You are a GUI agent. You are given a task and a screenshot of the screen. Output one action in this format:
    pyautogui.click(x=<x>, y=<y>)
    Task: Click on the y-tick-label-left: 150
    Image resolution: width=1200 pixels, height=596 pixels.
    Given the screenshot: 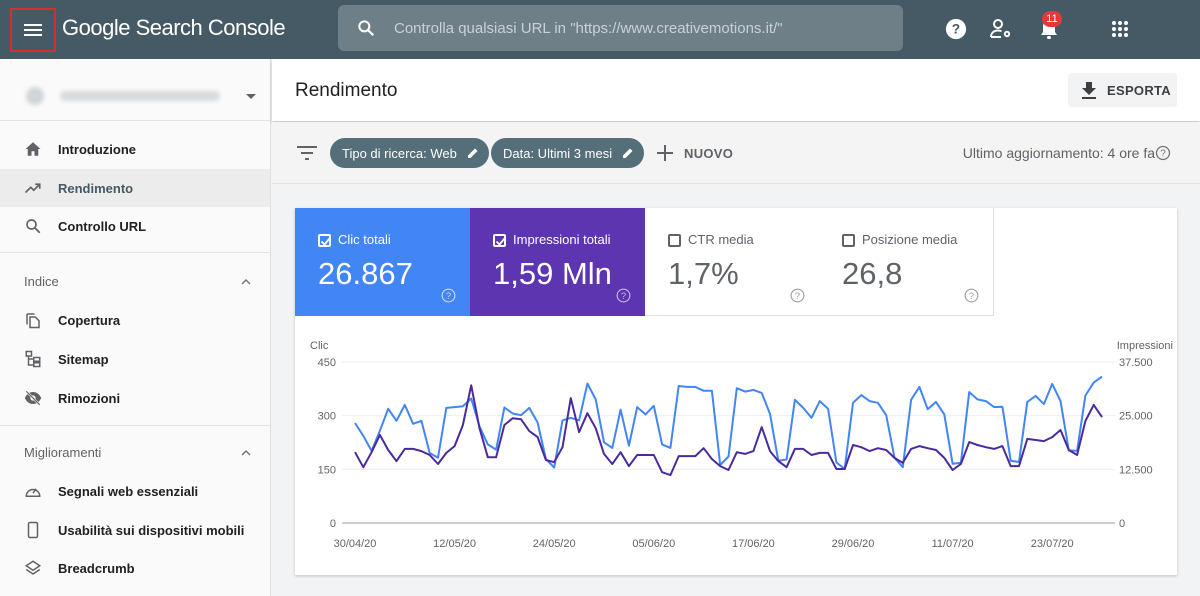 What is the action you would take?
    pyautogui.click(x=327, y=470)
    